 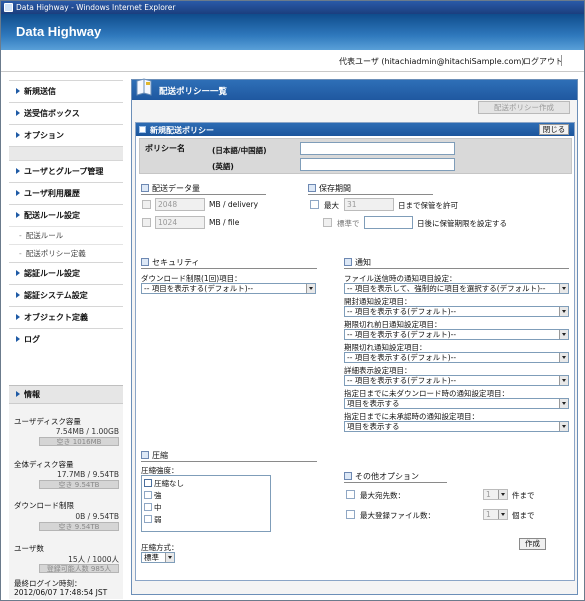 I want to click on user-disk-bar: 空き 1016MB, so click(x=79, y=441).